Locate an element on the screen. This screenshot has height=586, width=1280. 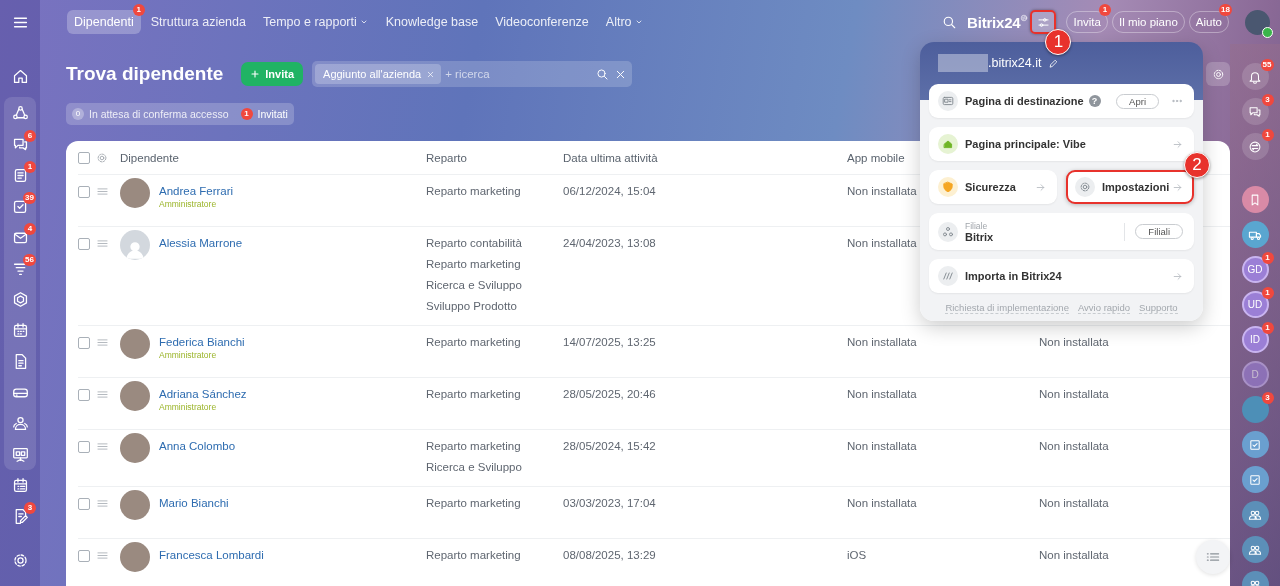
role-label: Amministratore is located at coordinates (188, 407).